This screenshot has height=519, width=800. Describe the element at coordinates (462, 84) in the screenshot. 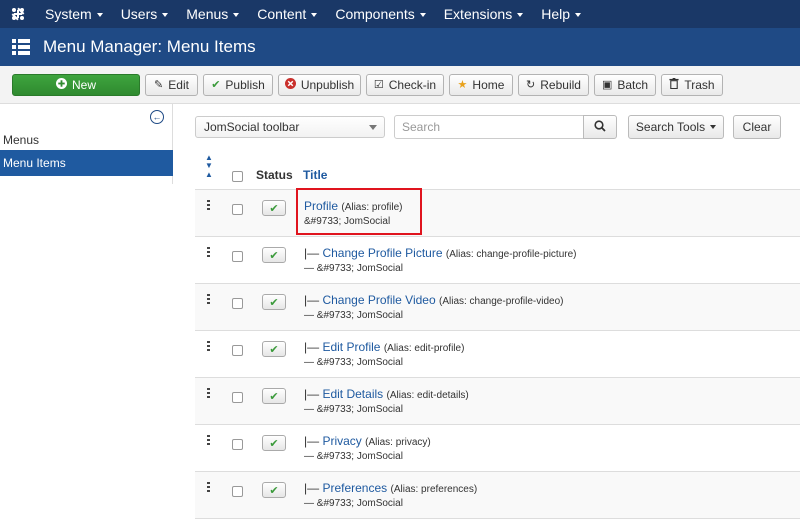

I see `star-icon: ★` at that location.